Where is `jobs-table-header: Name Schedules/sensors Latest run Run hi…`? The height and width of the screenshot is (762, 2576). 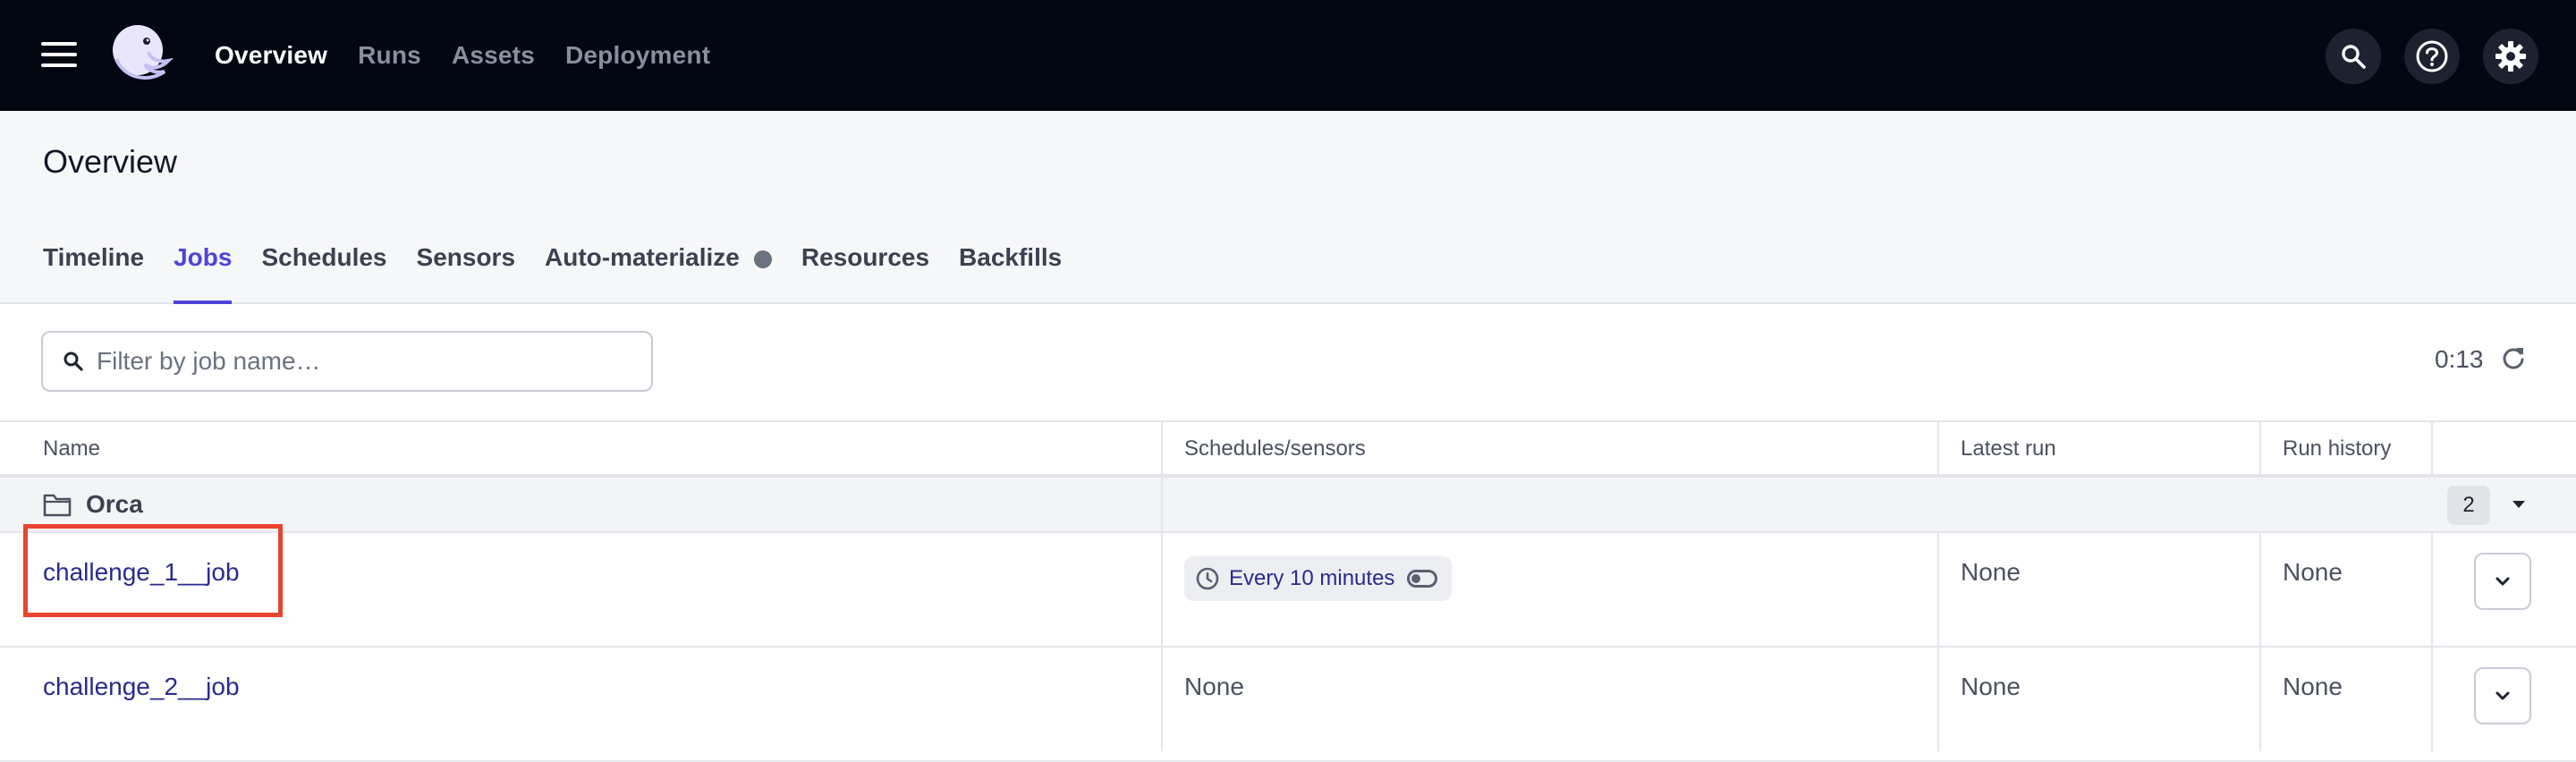 jobs-table-header: Name Schedules/sensors Latest run Run hi… is located at coordinates (1288, 449).